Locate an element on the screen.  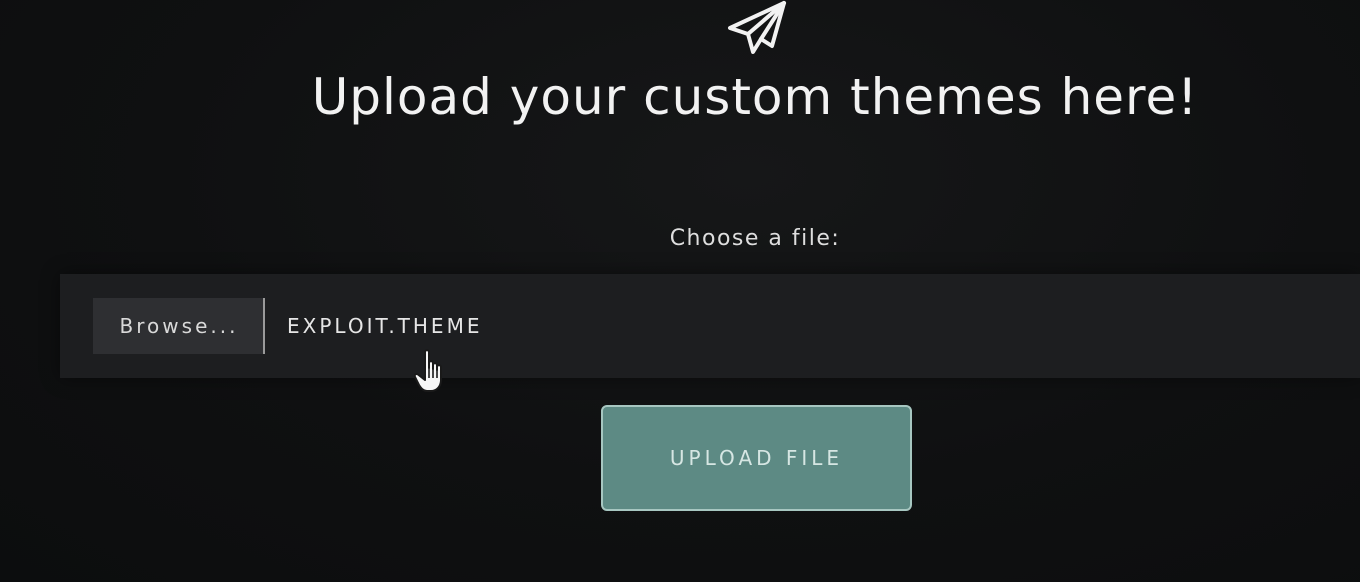
selected-file-name: EXPLOIT.THEME is located at coordinates (385, 326).